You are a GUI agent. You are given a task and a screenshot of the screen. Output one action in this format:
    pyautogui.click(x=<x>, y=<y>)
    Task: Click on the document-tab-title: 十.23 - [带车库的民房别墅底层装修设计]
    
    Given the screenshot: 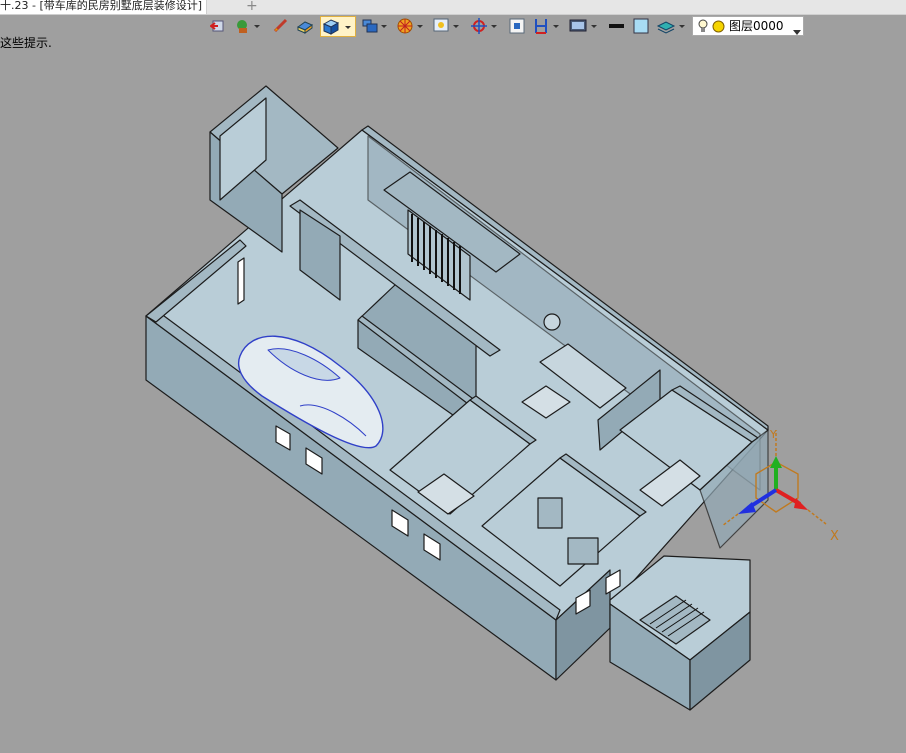 What is the action you would take?
    pyautogui.click(x=101, y=6)
    